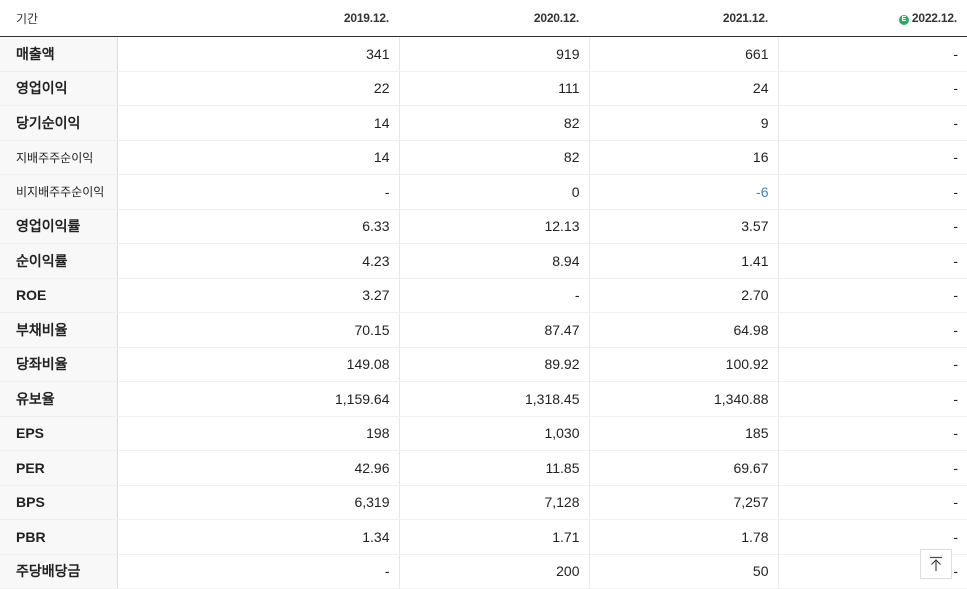  Describe the element at coordinates (59, 571) in the screenshot. I see `row-label: 주당배당금` at that location.